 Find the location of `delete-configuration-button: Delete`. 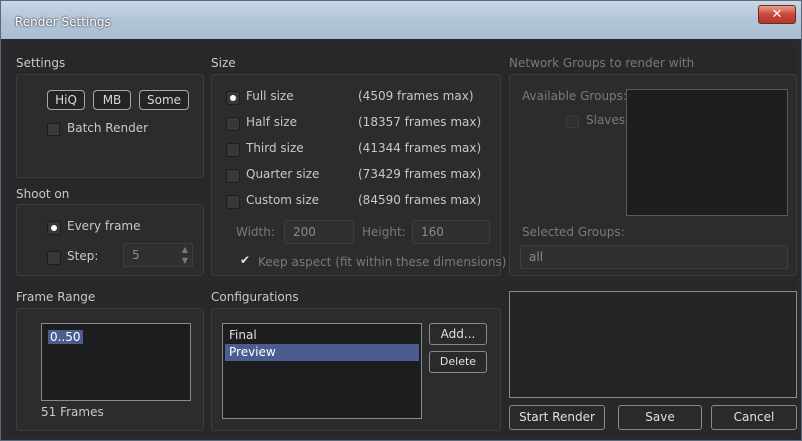

delete-configuration-button: Delete is located at coordinates (458, 362).